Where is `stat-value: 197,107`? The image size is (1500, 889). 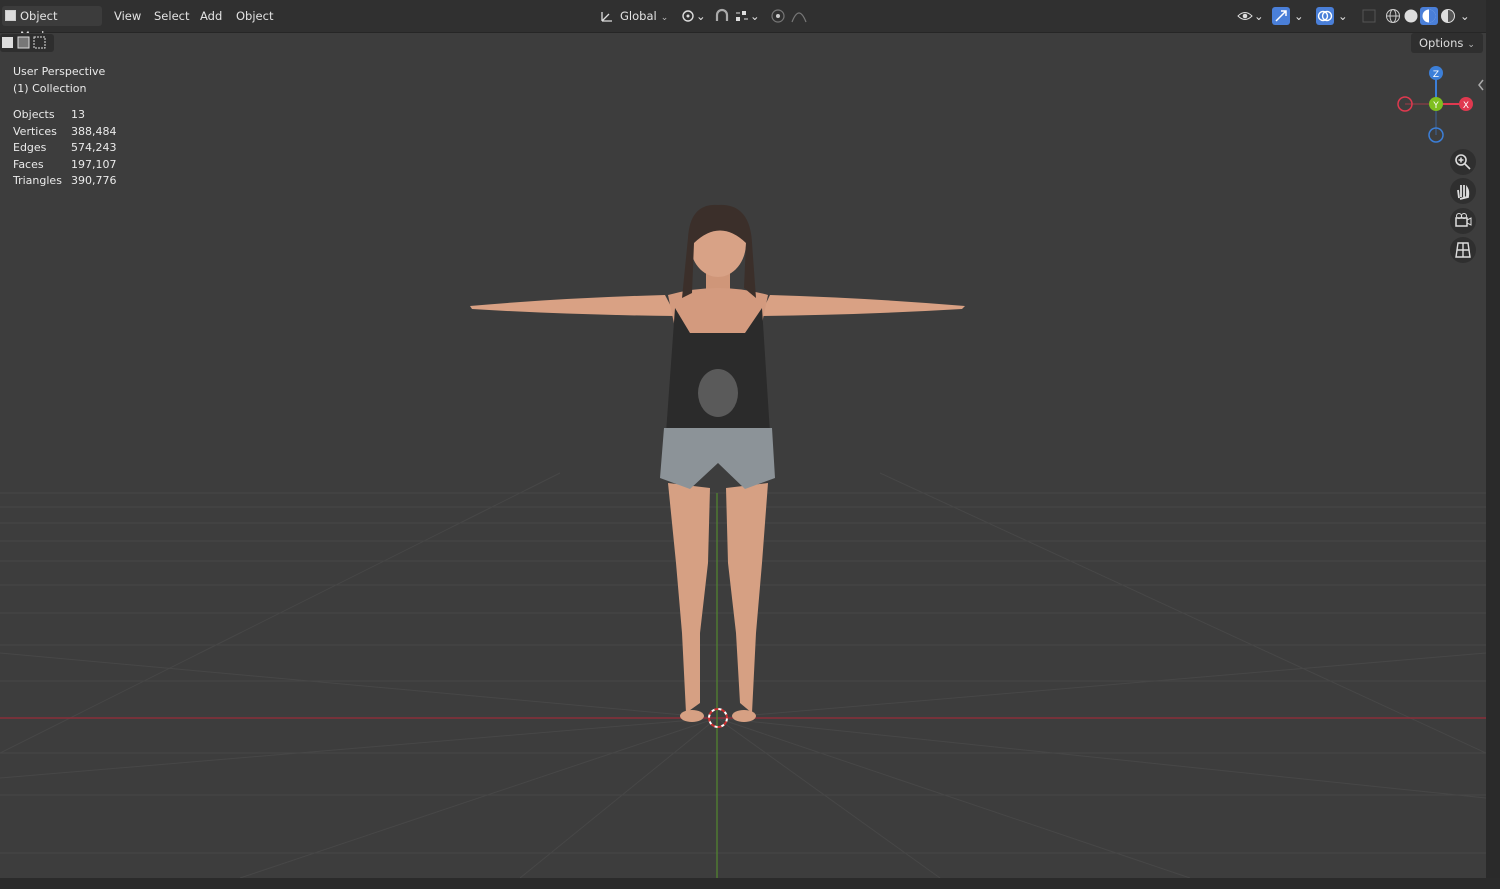
stat-value: 197,107 is located at coordinates (94, 164).